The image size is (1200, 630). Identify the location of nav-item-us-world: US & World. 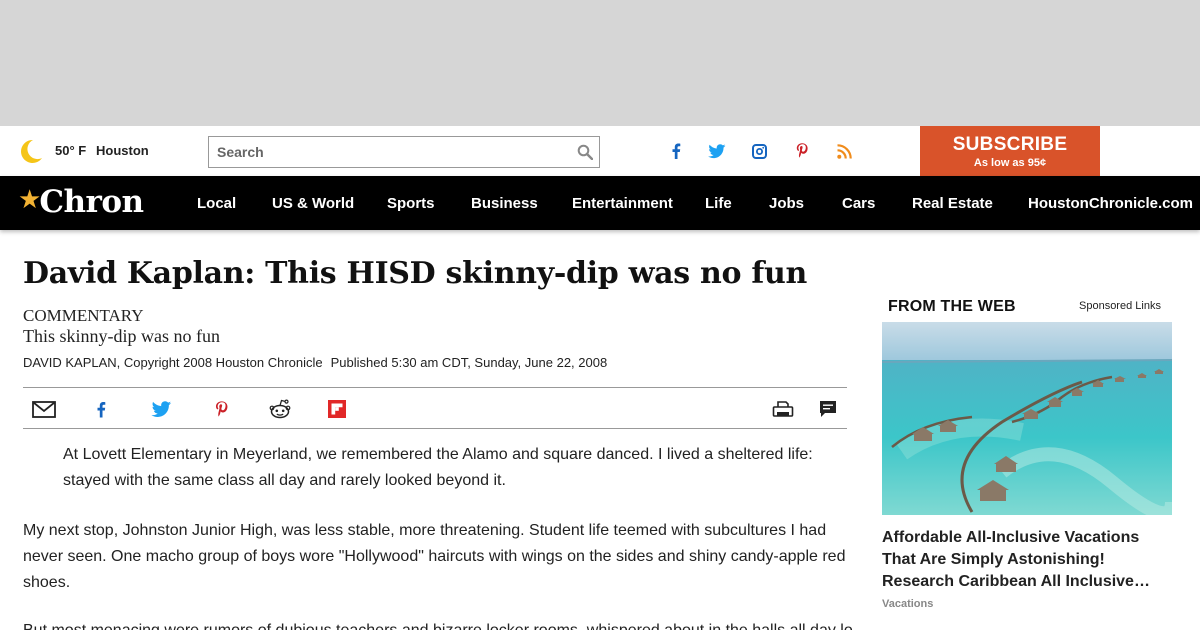
(313, 203).